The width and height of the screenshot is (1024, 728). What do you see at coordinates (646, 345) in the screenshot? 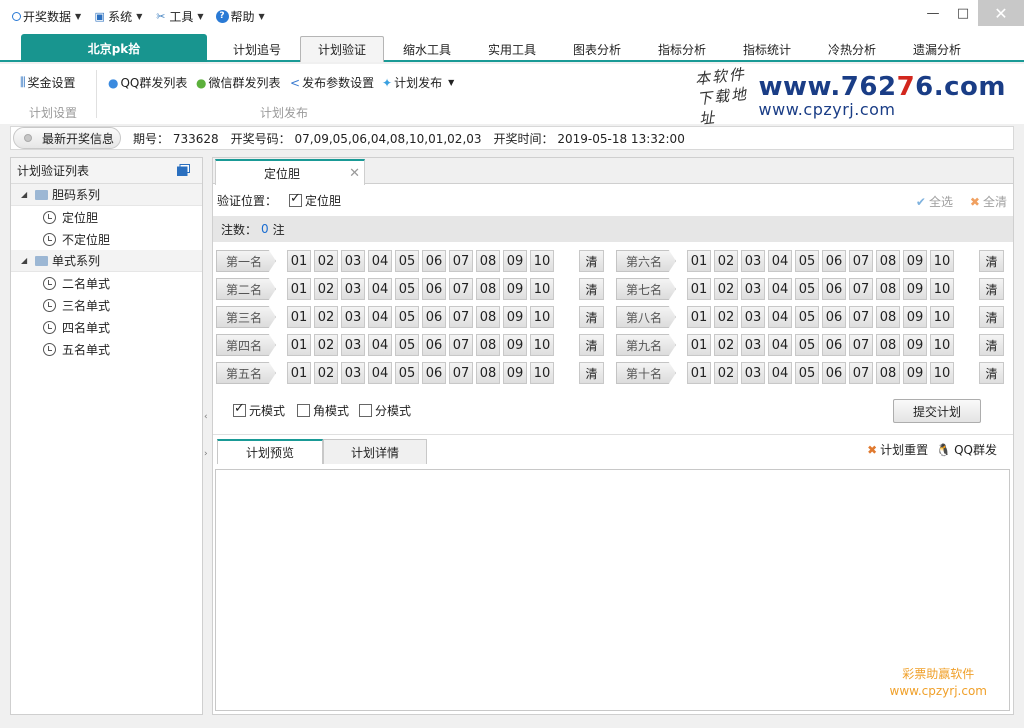
I see `rank-button: 第九名` at bounding box center [646, 345].